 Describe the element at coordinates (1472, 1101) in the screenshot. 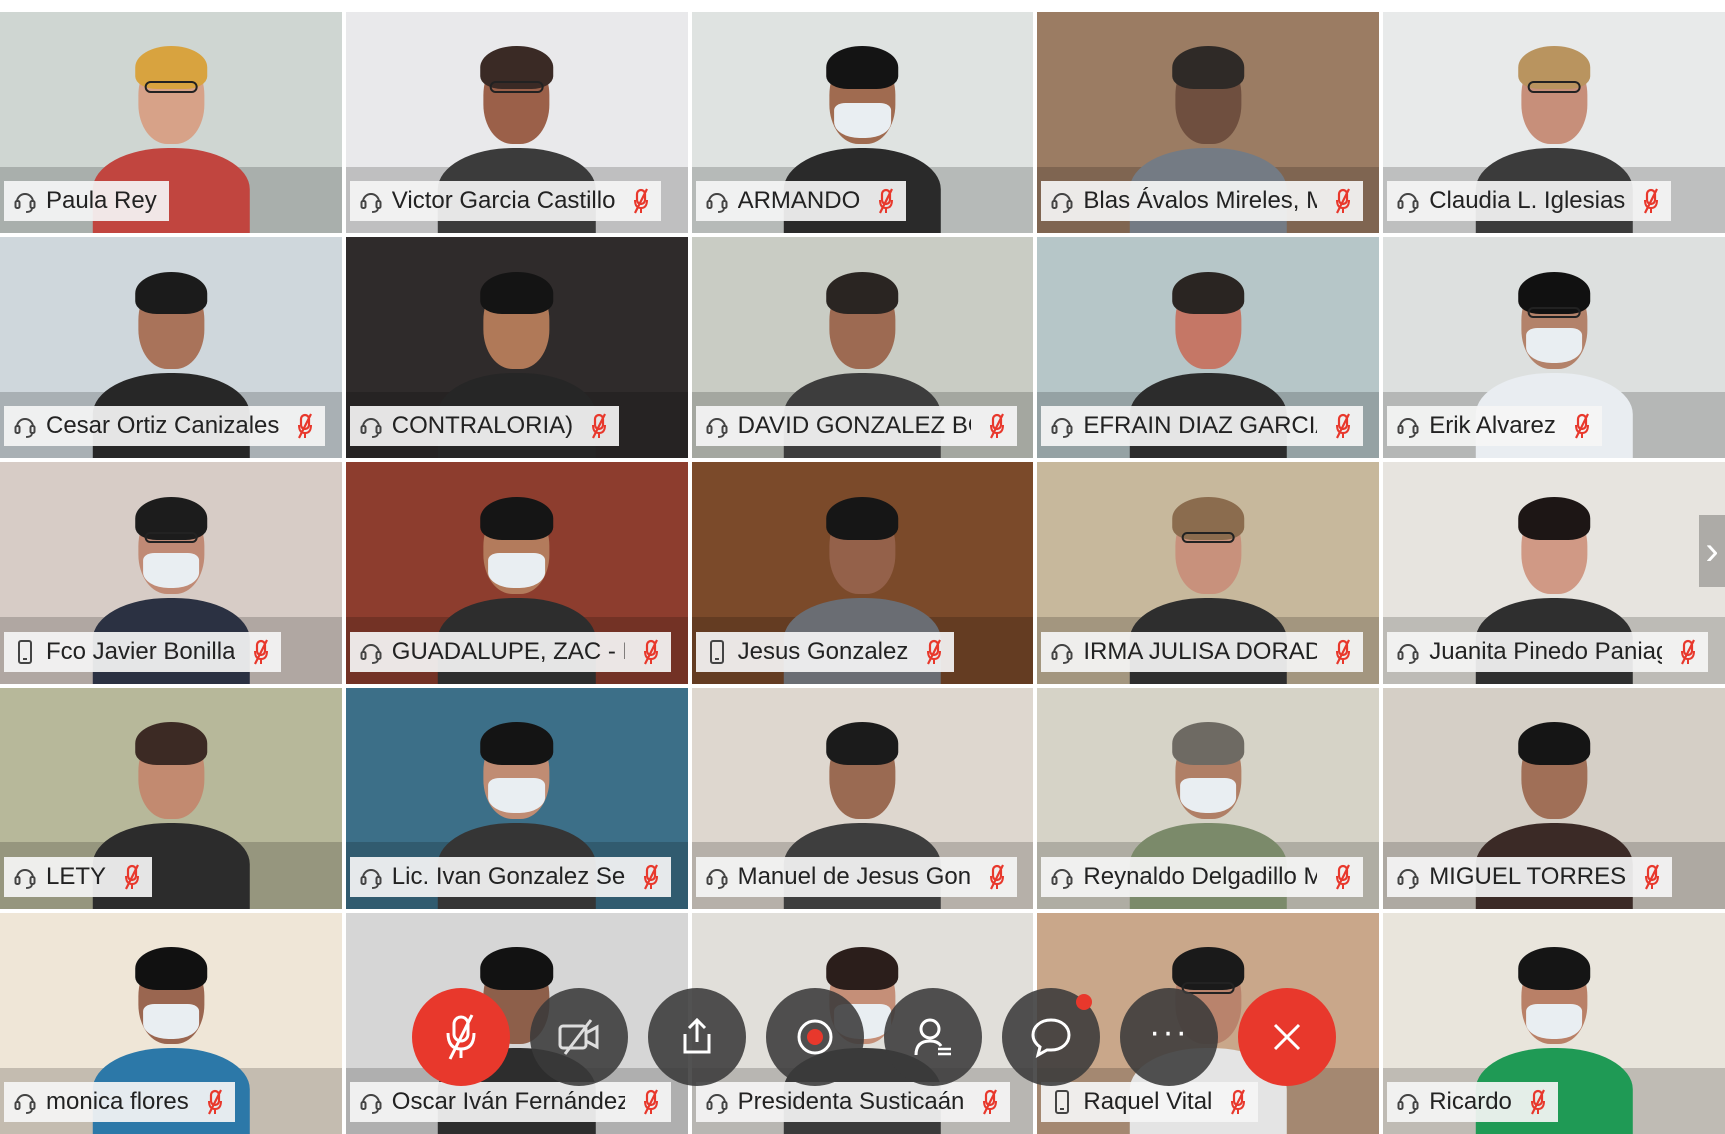

I see `participant-name-label: Ricardo` at that location.